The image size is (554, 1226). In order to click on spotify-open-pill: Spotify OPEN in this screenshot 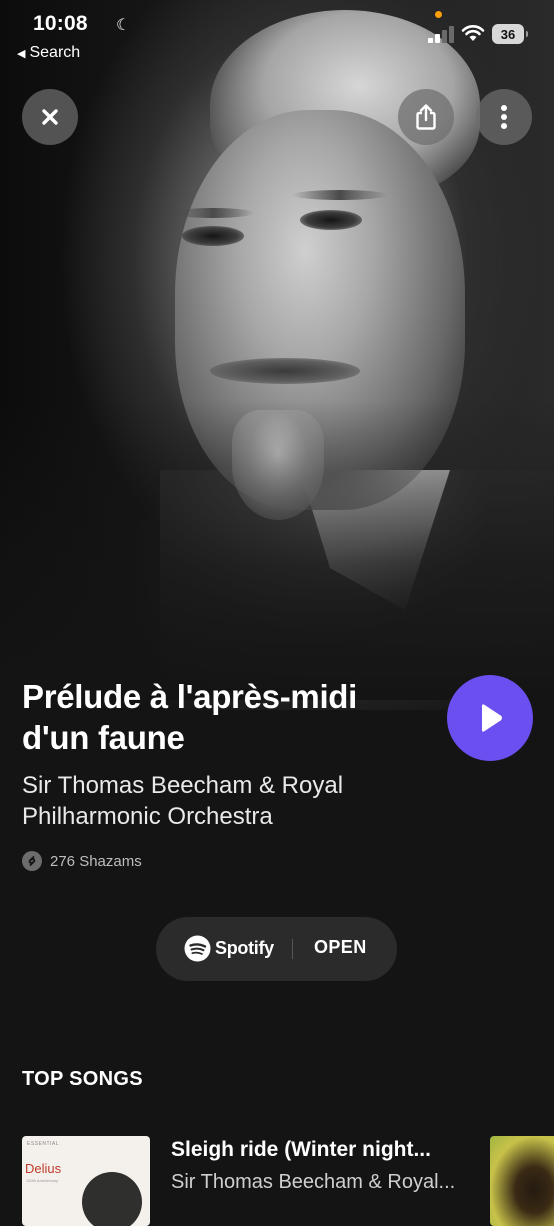, I will do `click(276, 949)`.